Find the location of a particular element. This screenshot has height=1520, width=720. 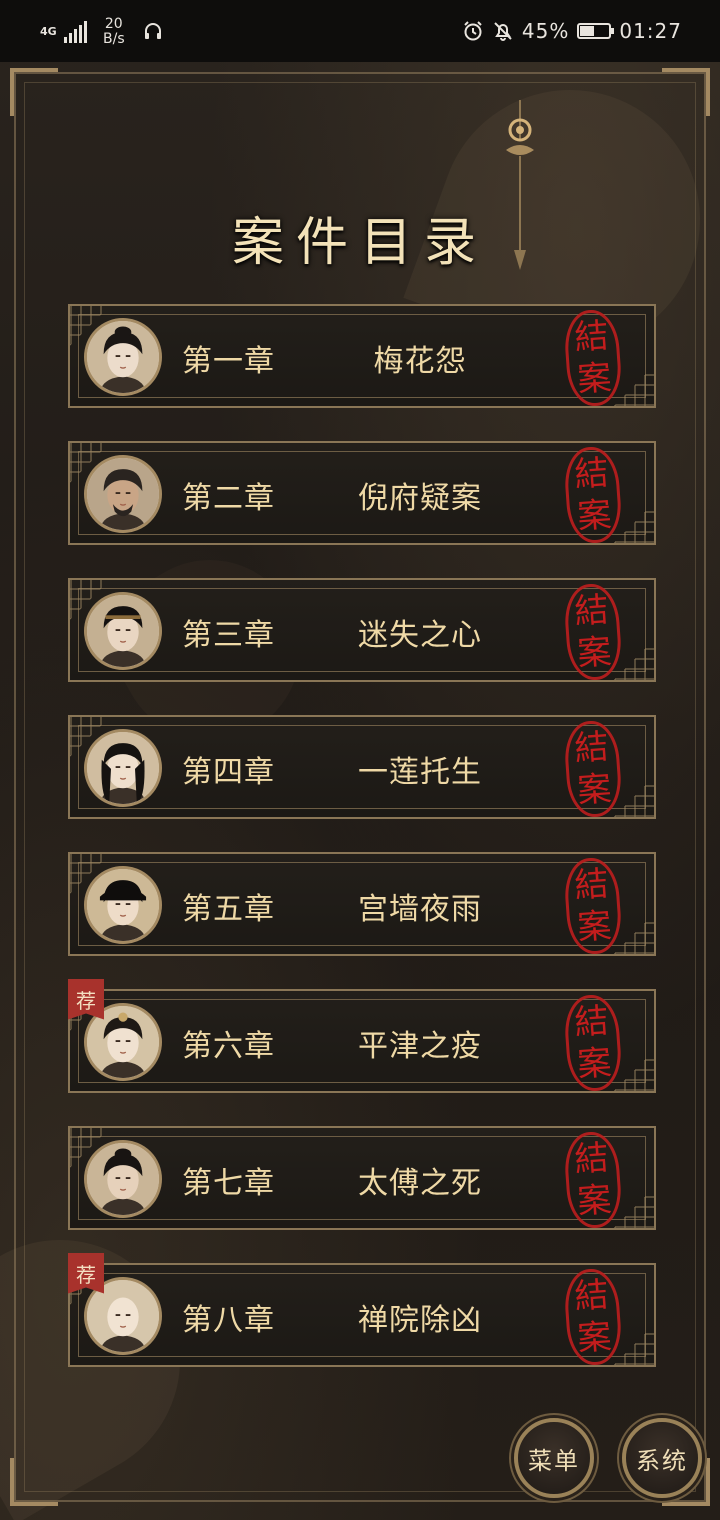

chapter-number: 第五章 is located at coordinates (228, 909).